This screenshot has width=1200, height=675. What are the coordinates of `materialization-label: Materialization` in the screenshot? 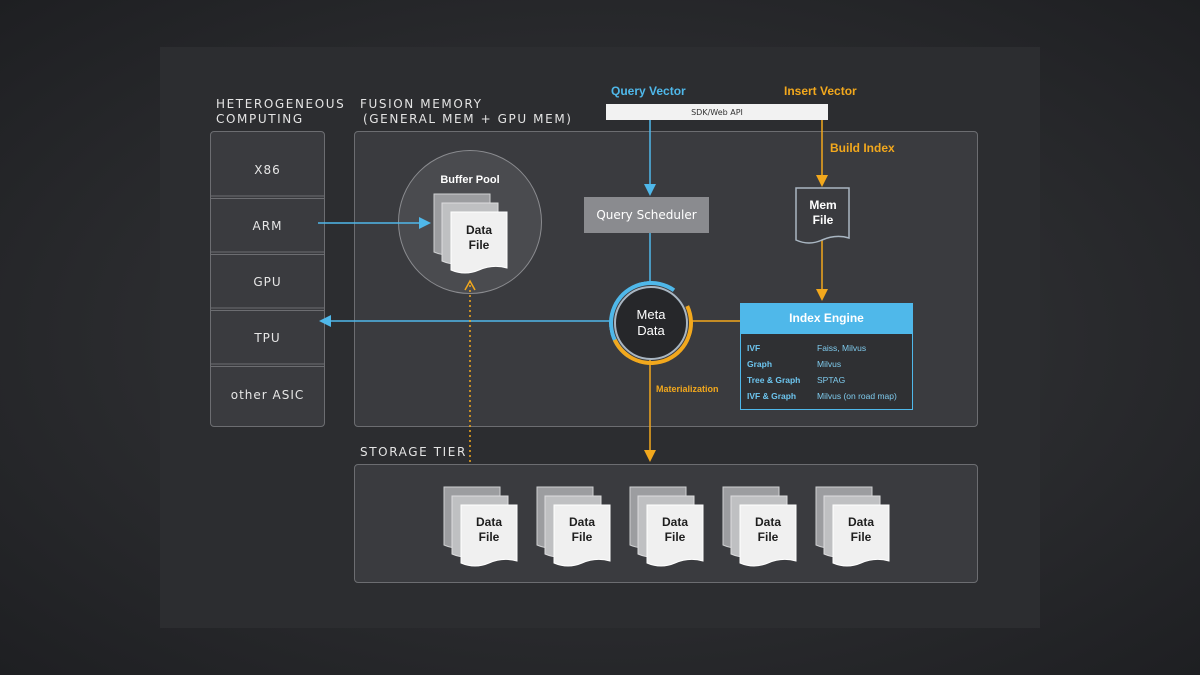 It's located at (687, 389).